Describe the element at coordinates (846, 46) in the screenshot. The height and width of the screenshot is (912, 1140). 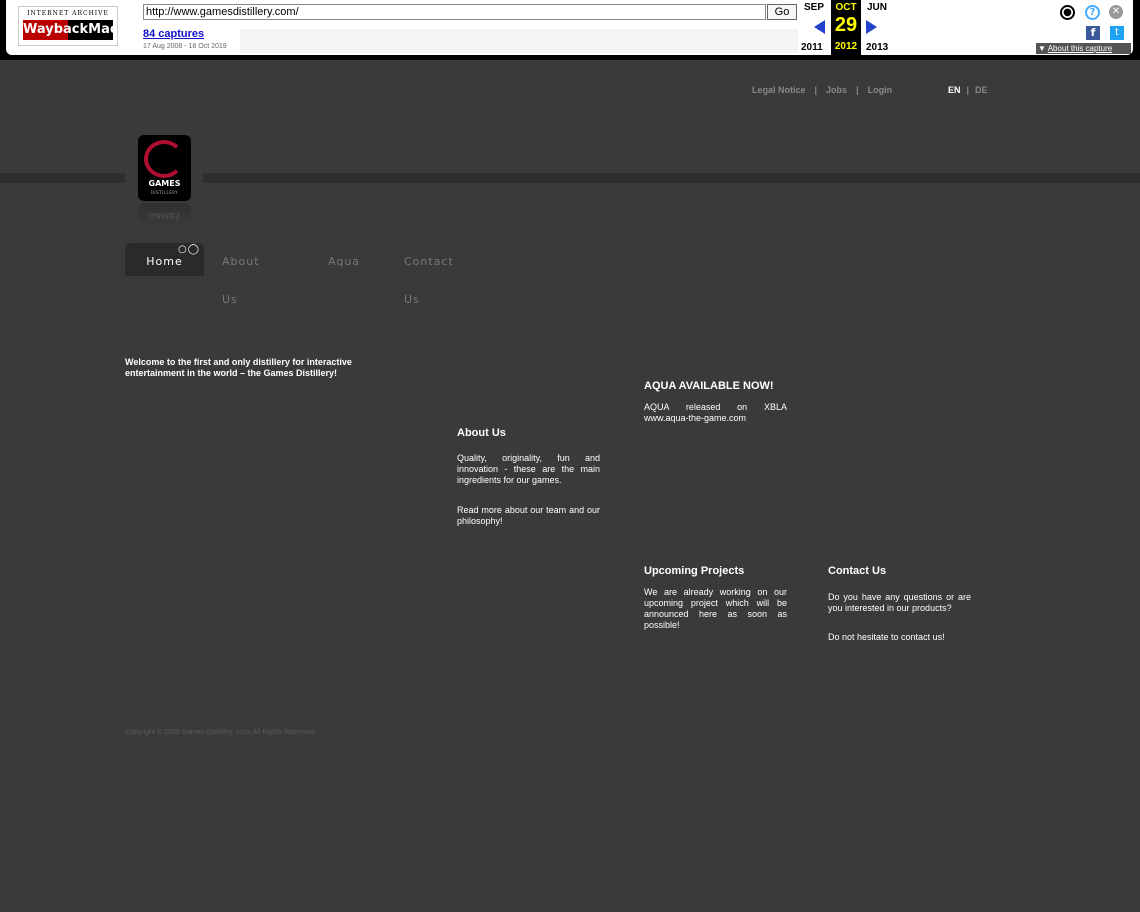
I see `current-year: 2012` at that location.